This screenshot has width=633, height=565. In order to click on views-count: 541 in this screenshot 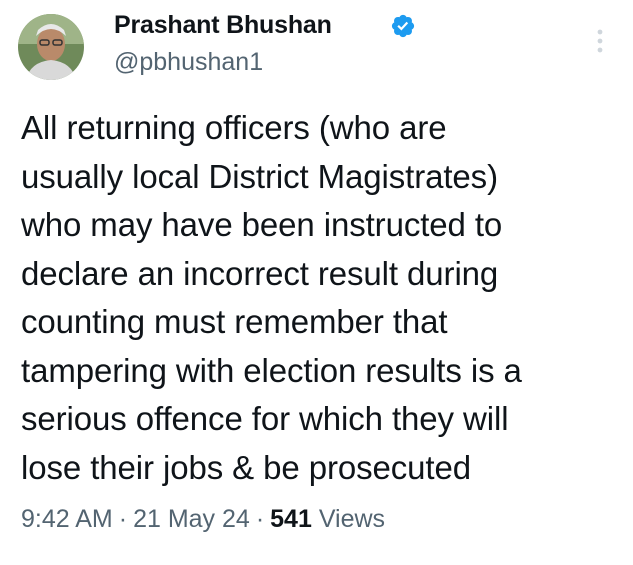, I will do `click(291, 519)`.